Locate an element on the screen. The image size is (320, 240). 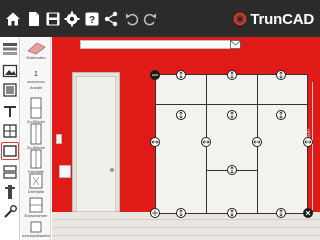
palette-label: Innenaufbauten is located at coordinates (36, 235).